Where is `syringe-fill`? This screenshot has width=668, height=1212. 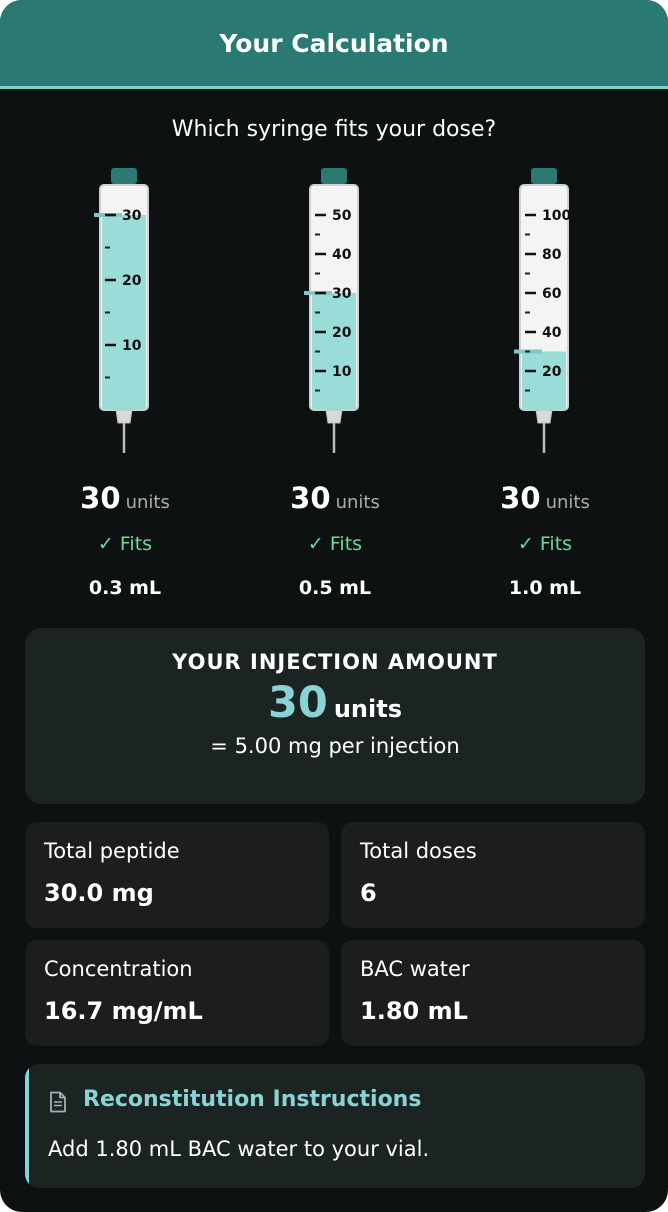
syringe-fill is located at coordinates (544, 380).